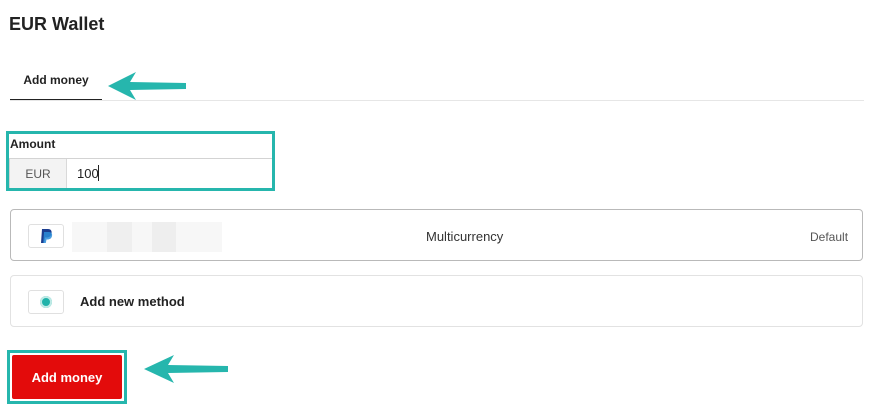  I want to click on tab-add-money: Add money, so click(56, 81).